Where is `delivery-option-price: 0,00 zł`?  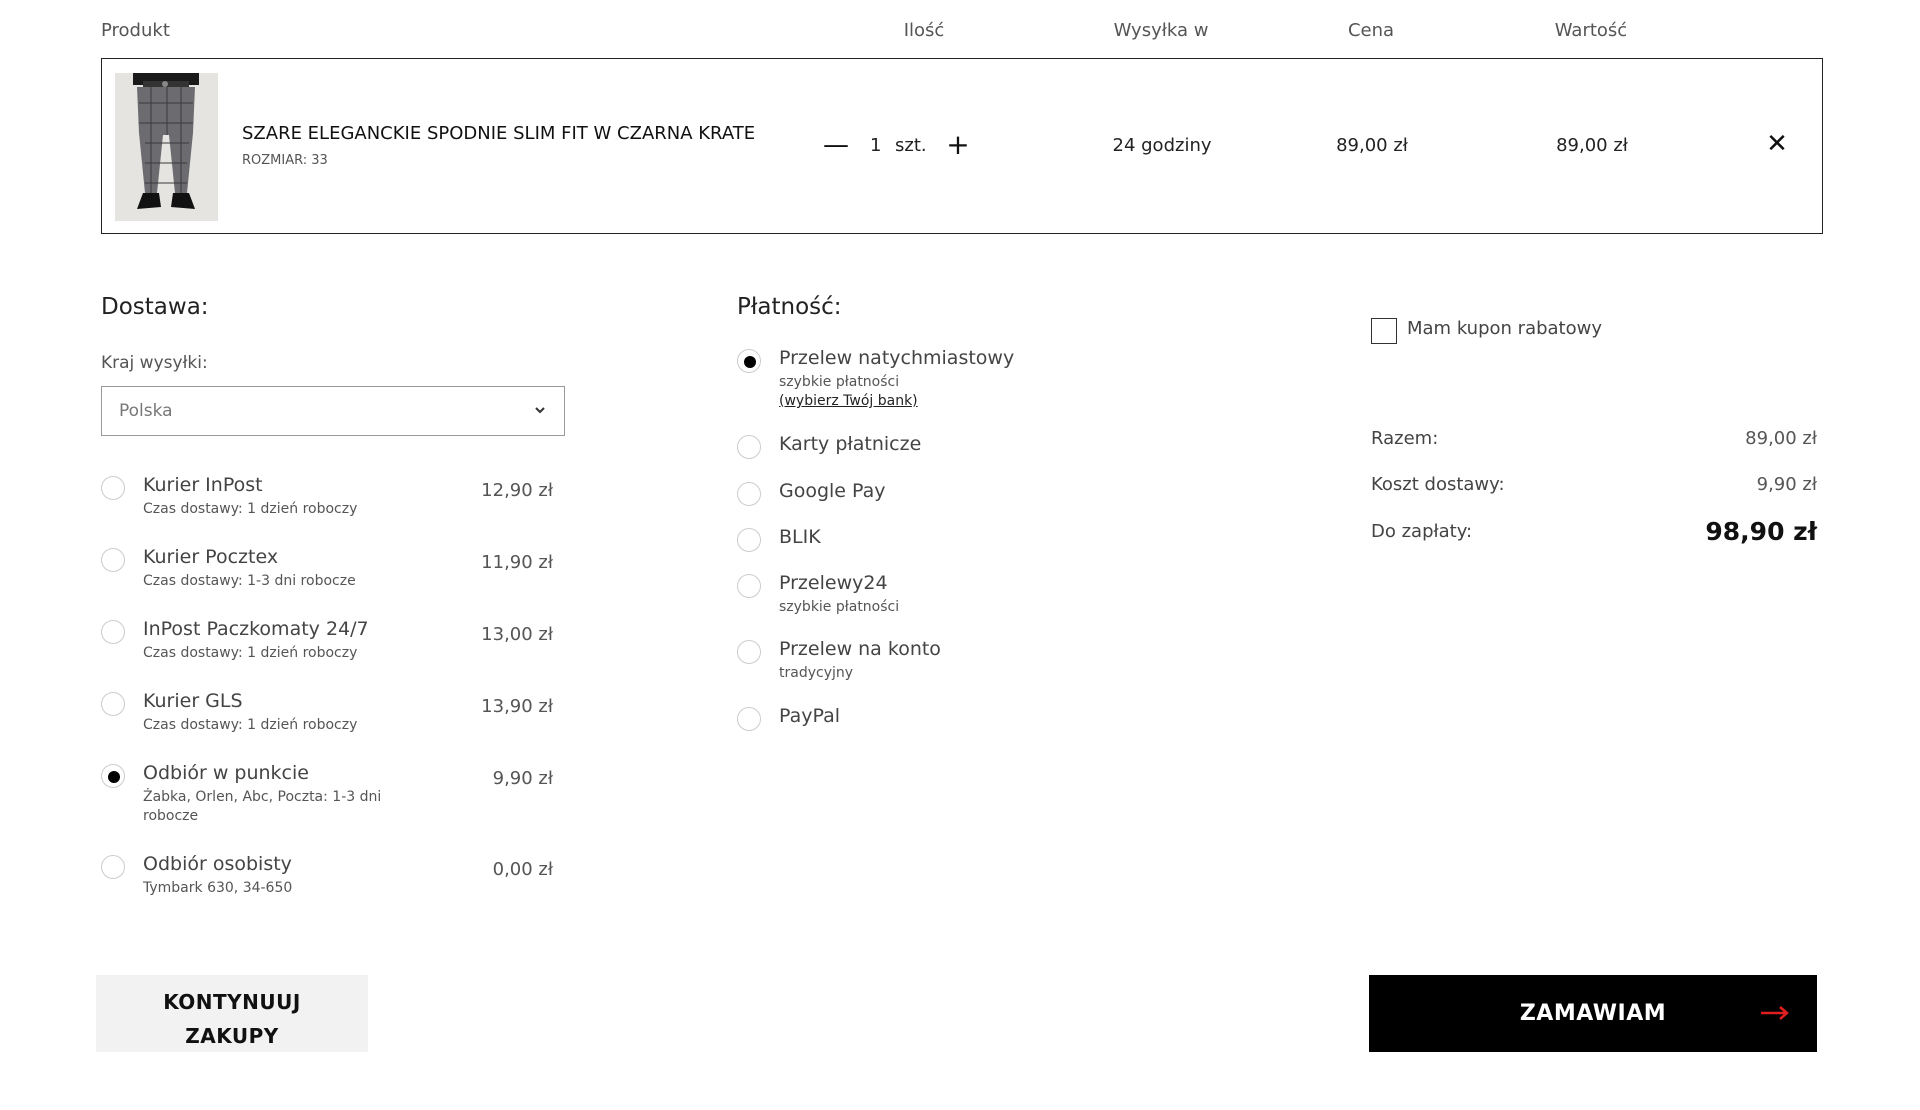 delivery-option-price: 0,00 zł is located at coordinates (522, 869).